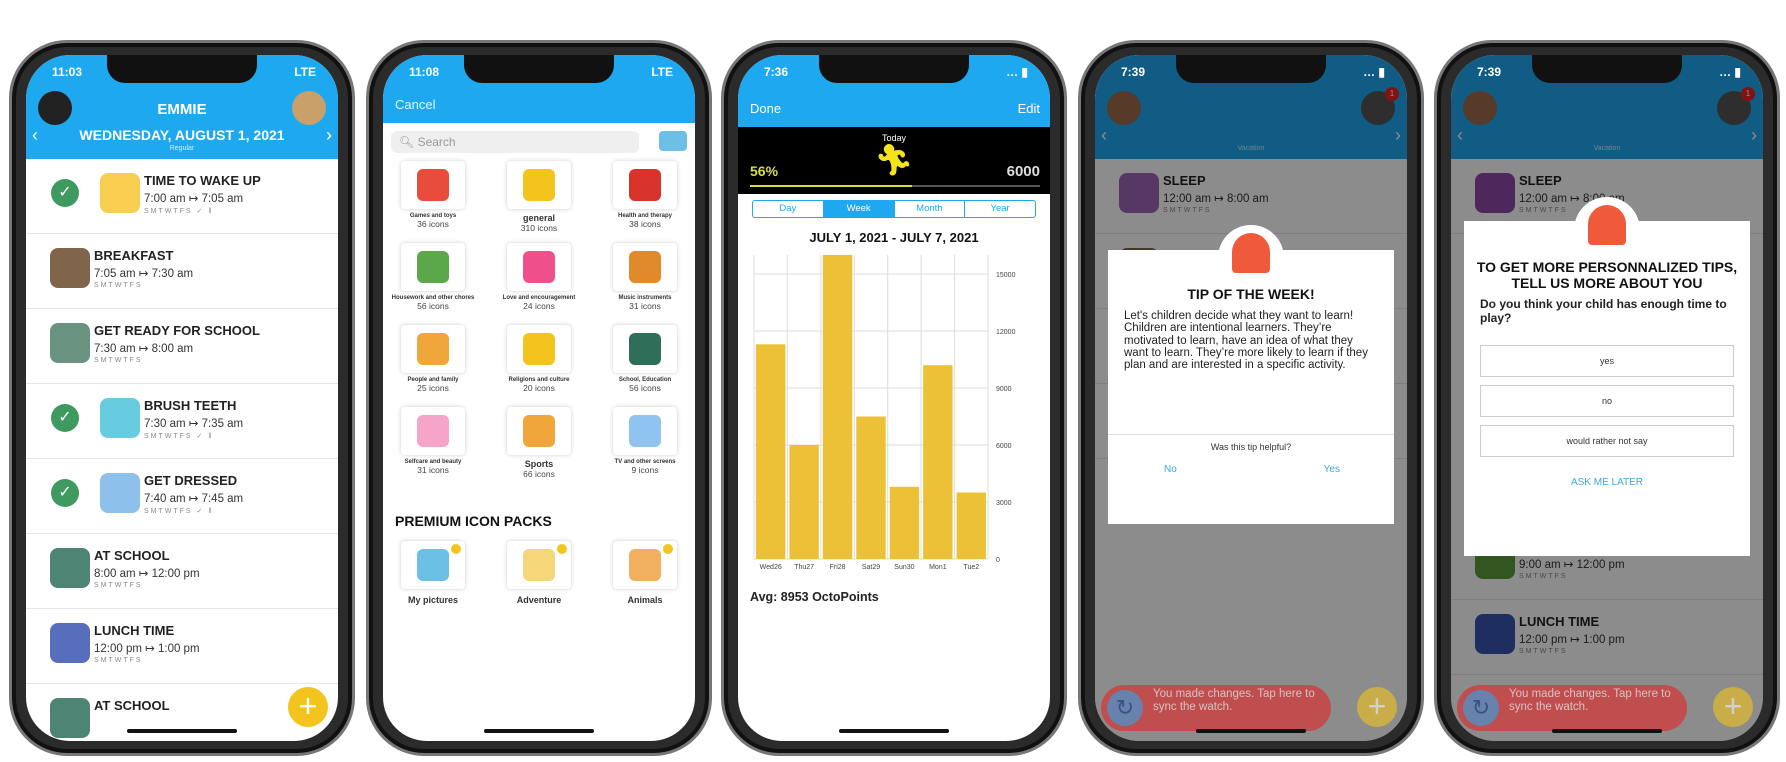 This screenshot has height=762, width=1786. What do you see at coordinates (191, 480) in the screenshot?
I see `item-title: GET DRESSED` at bounding box center [191, 480].